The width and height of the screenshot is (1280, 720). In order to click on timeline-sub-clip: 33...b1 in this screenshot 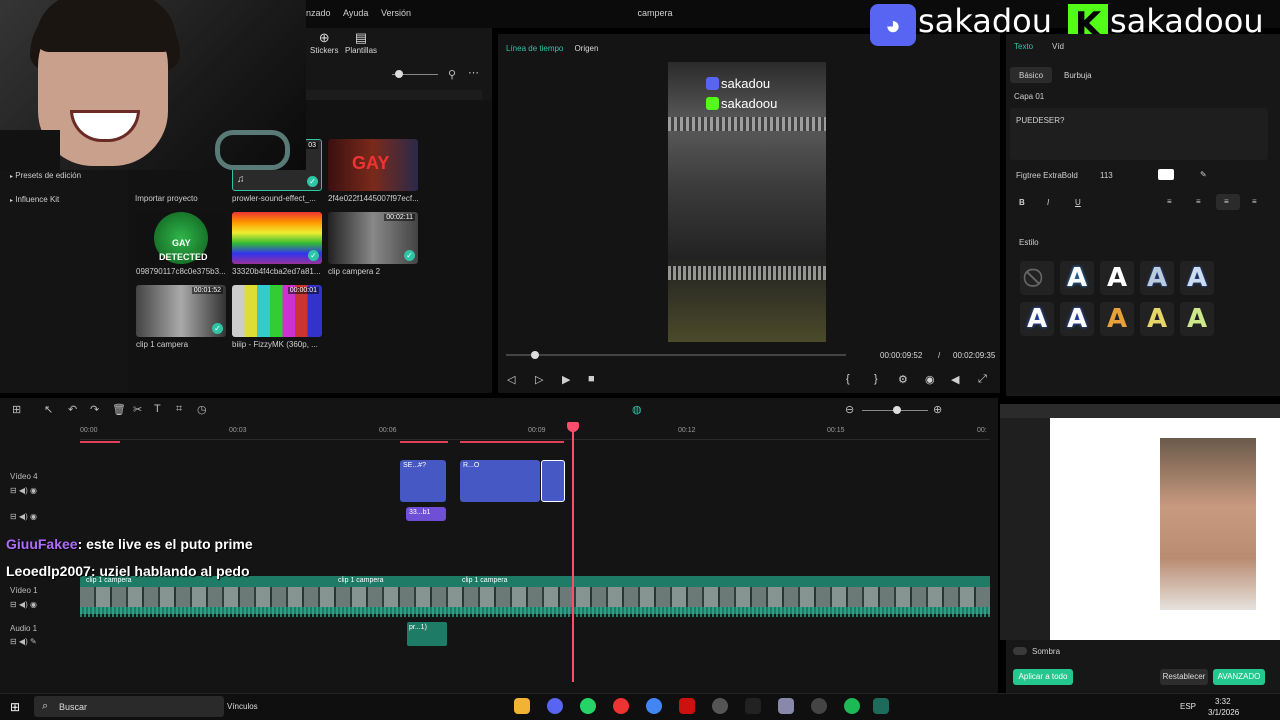, I will do `click(426, 514)`.